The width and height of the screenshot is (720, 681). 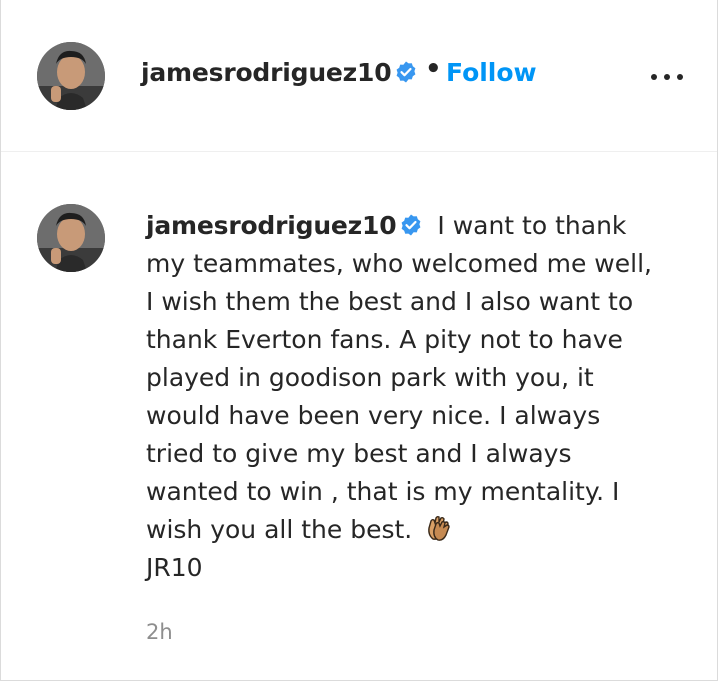 I want to click on header-username: jamesrodriguez10, so click(x=279, y=72).